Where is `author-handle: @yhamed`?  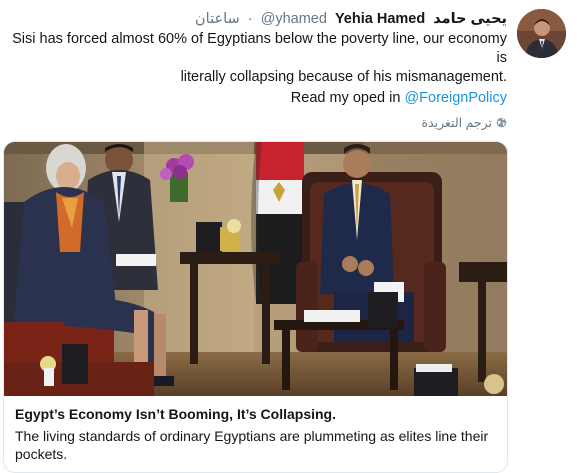 author-handle: @yhamed is located at coordinates (294, 19).